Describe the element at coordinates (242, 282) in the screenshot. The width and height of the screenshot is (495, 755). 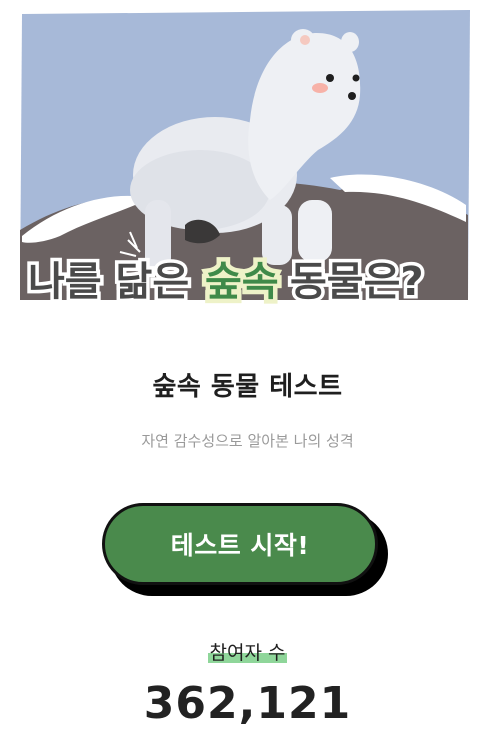
I see `hero-headline-highlight: 숲속` at that location.